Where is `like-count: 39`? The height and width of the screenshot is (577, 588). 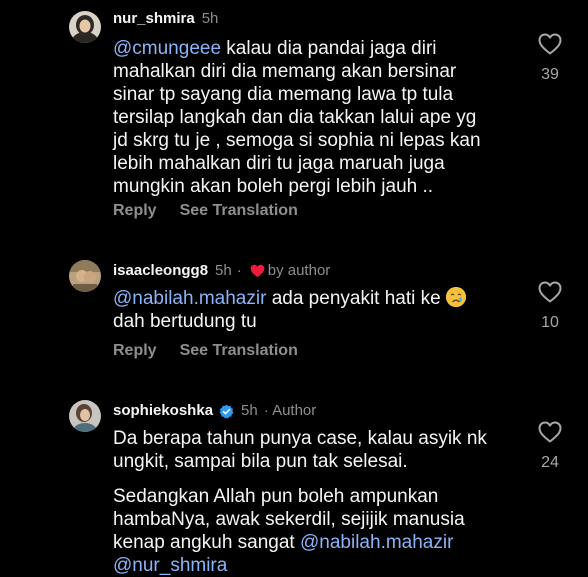
like-count: 39 is located at coordinates (550, 74).